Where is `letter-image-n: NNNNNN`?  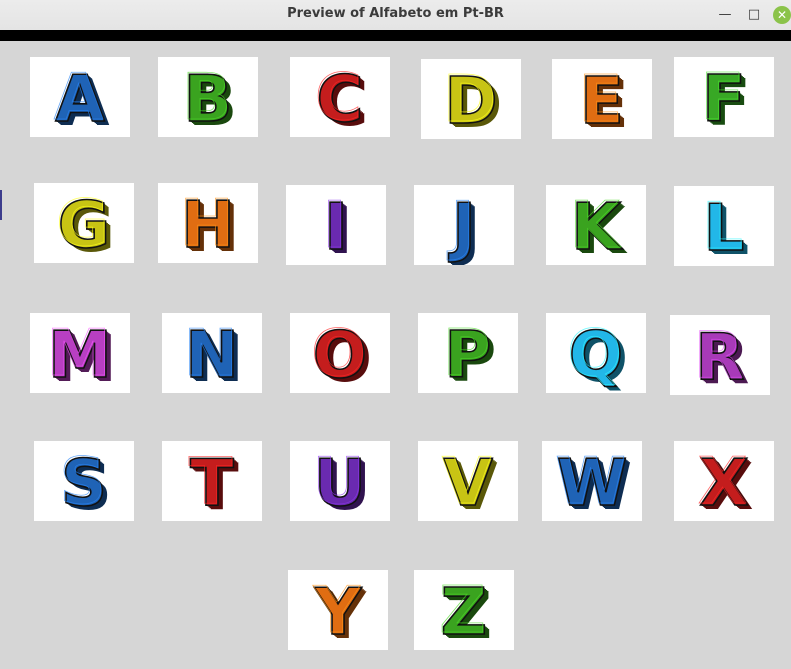
letter-image-n: NNNNNN is located at coordinates (213, 355).